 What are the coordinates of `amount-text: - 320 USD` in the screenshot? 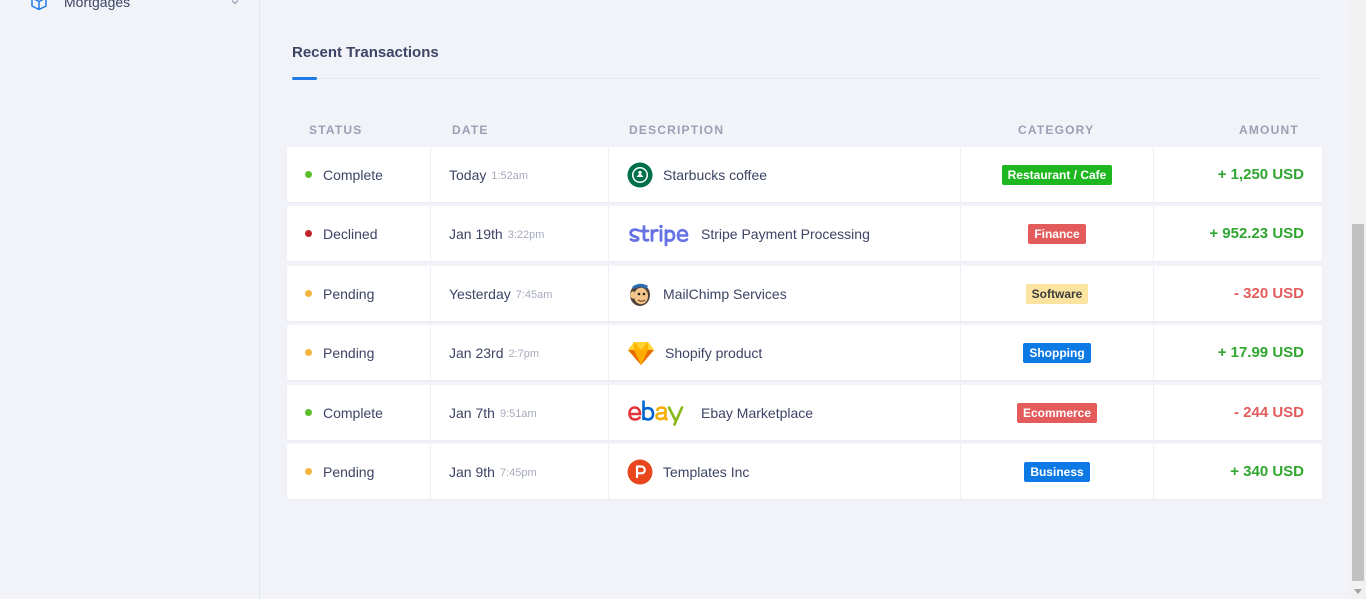 It's located at (1268, 293).